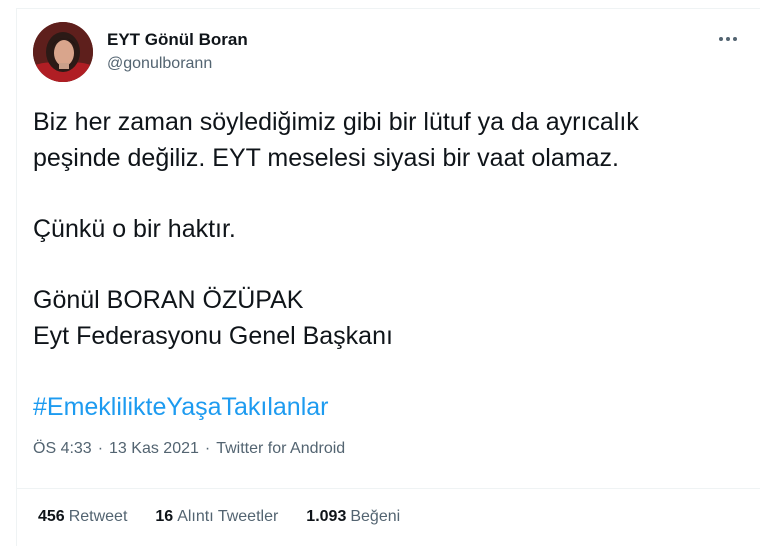  I want to click on likes-label: Beğeni, so click(375, 516).